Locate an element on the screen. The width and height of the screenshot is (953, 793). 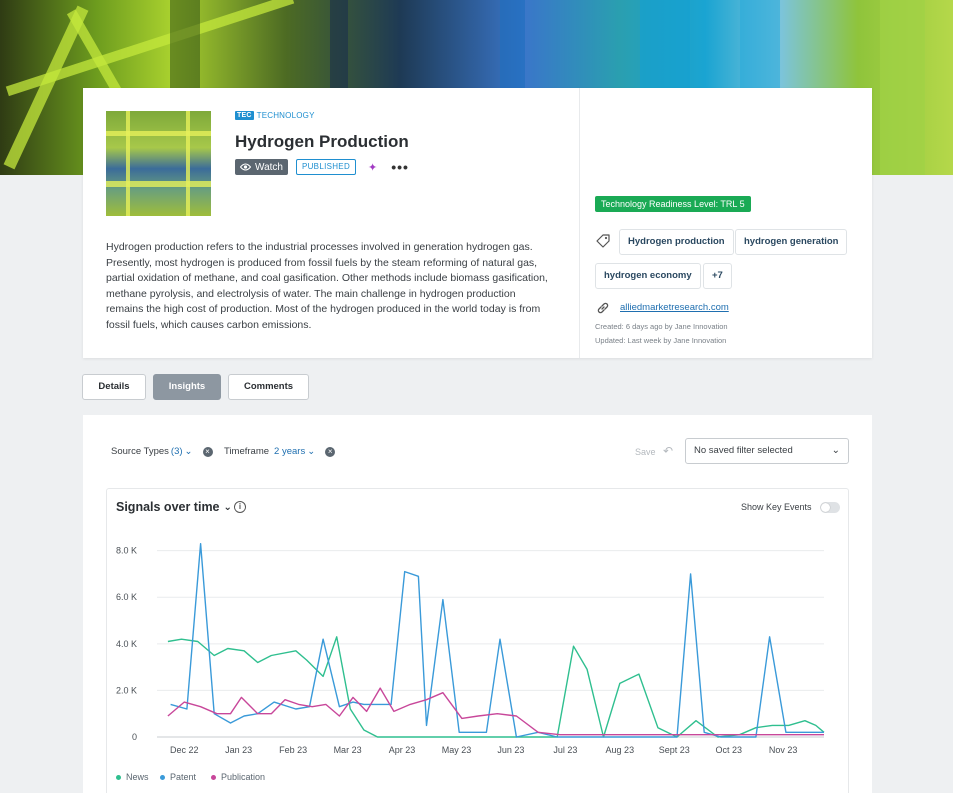
tab-comments: Comments is located at coordinates (268, 387).